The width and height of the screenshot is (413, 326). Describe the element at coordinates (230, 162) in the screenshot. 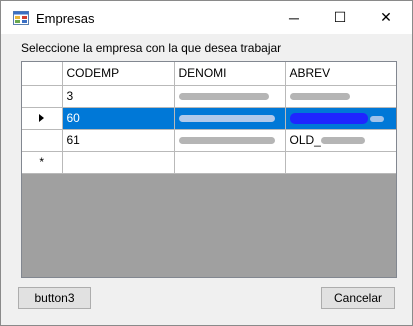

I see `new-cell-denomi` at that location.